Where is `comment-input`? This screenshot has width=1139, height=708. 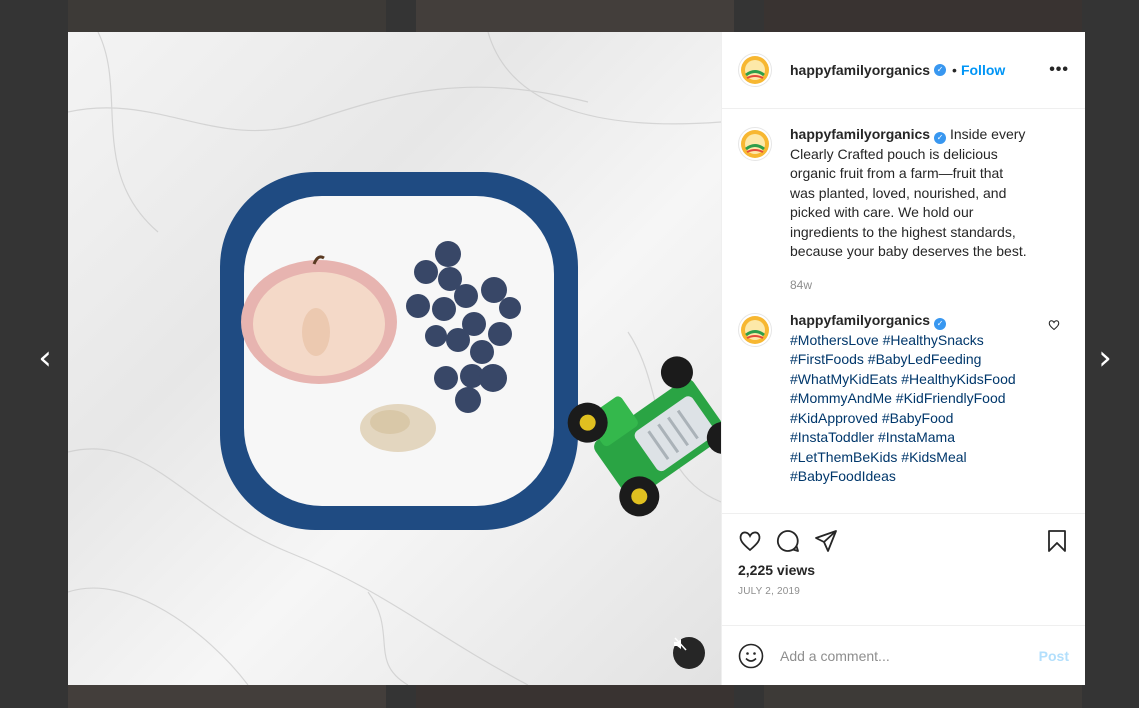
comment-input is located at coordinates (909, 655).